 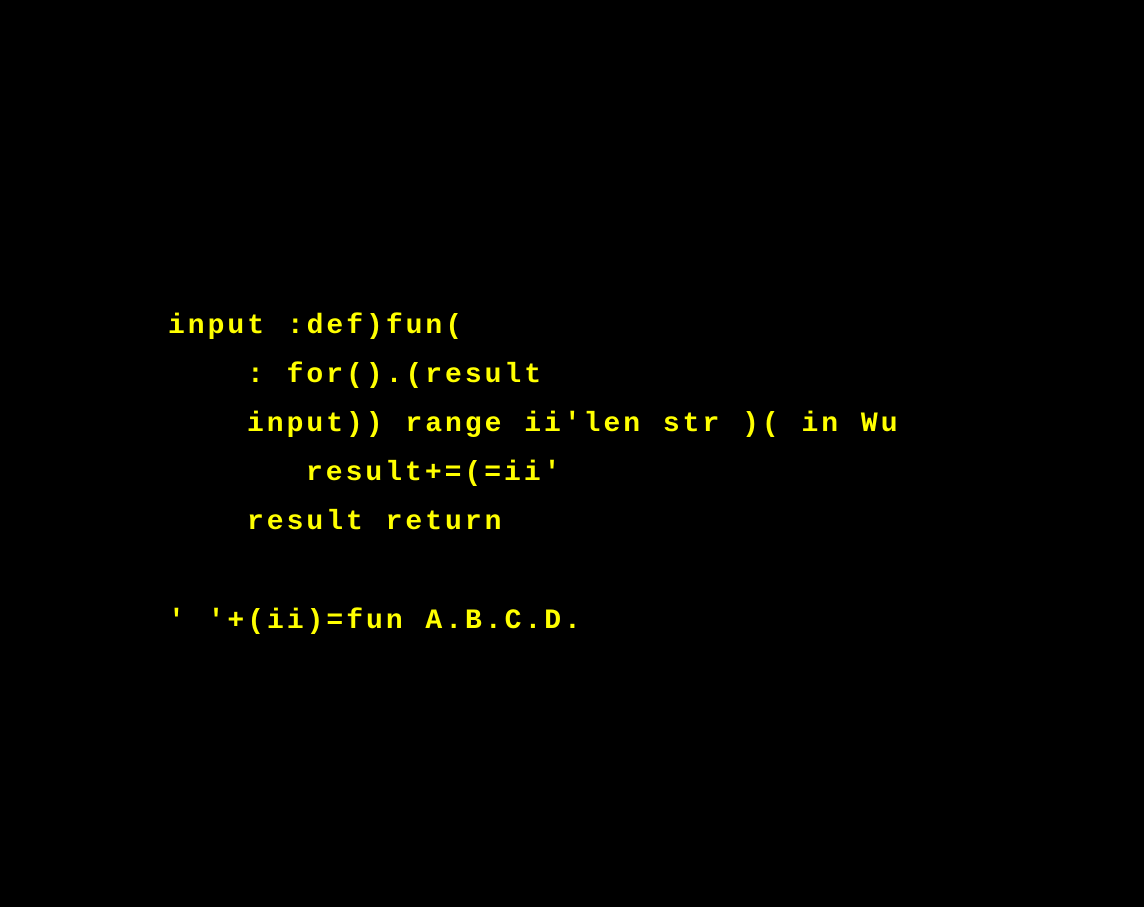 I want to click on code-line-options: ' '+(ii)=fun A.B.C.D., so click(x=376, y=621).